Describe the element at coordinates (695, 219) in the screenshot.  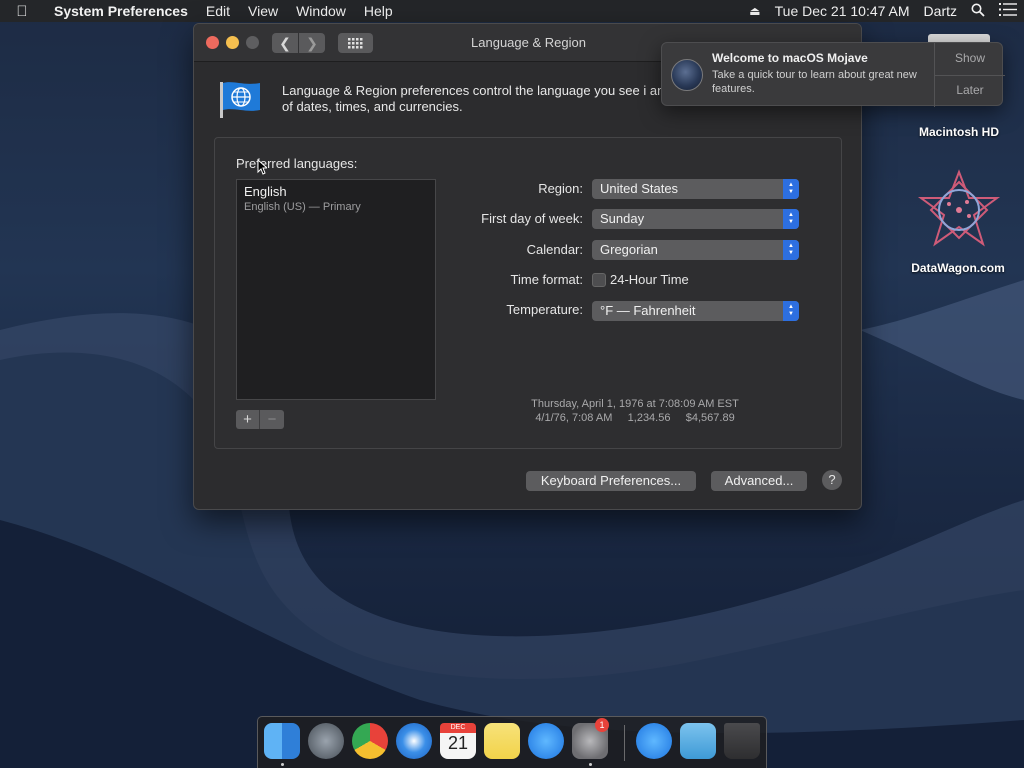
I see `first-day-popup: Sunday ▲ ▼` at that location.